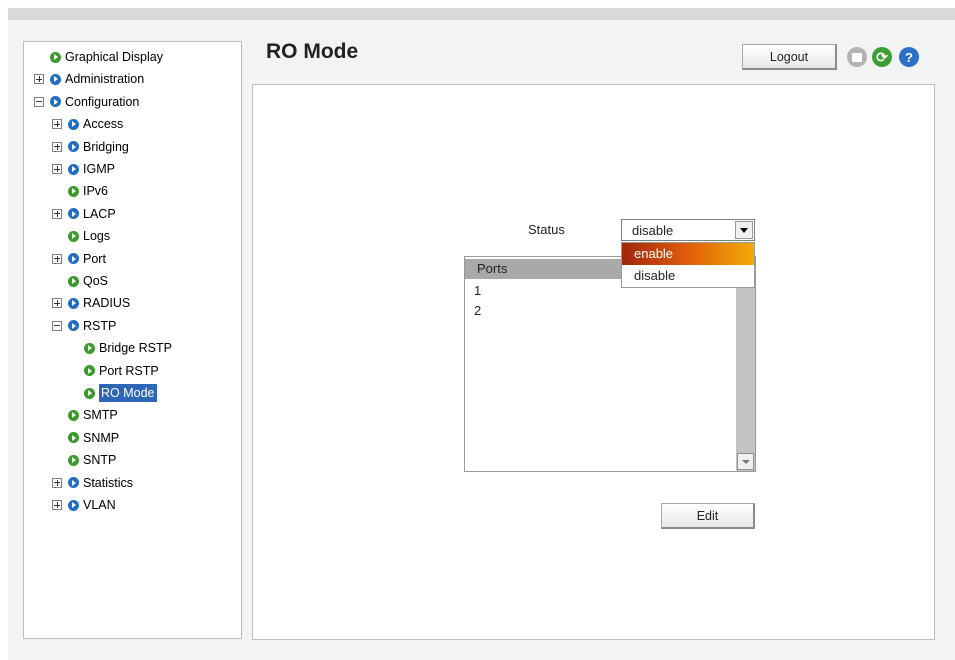 The width and height of the screenshot is (955, 660). Describe the element at coordinates (857, 57) in the screenshot. I see `save-icon` at that location.